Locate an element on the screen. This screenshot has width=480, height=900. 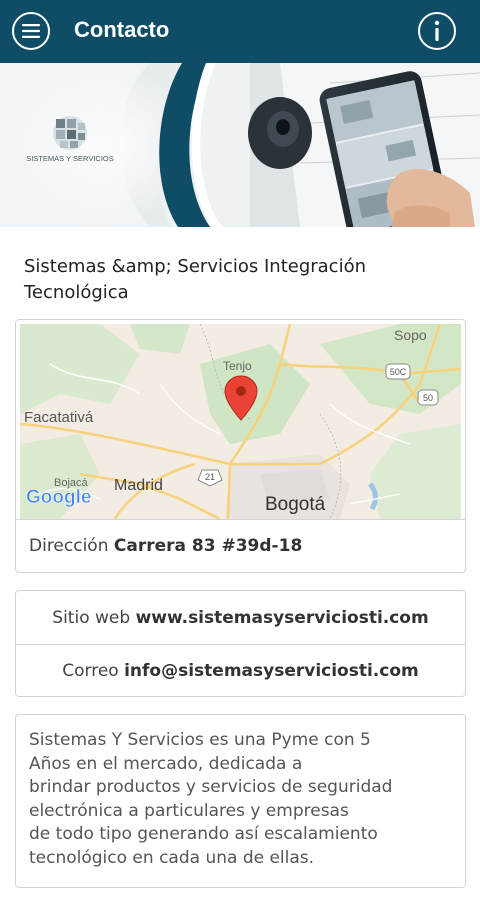
email-link: info@sistemasyserviciosti.com is located at coordinates (271, 671).